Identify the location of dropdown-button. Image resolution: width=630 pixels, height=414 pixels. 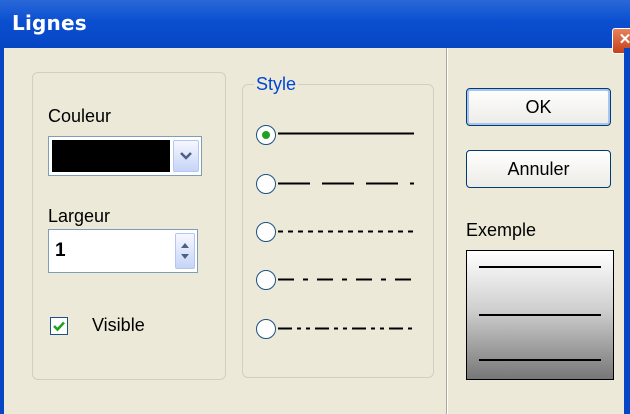
(186, 156).